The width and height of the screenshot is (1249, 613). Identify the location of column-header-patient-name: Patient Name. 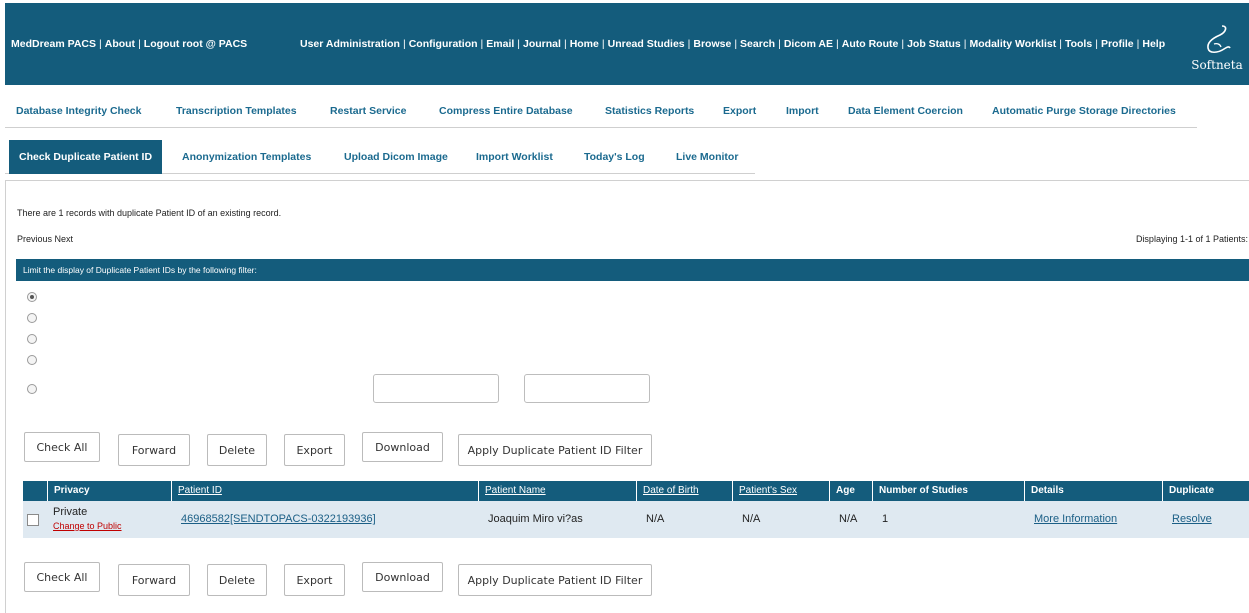
(557, 491).